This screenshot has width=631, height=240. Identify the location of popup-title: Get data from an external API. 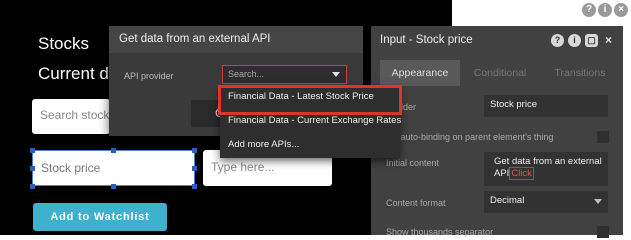
(236, 39).